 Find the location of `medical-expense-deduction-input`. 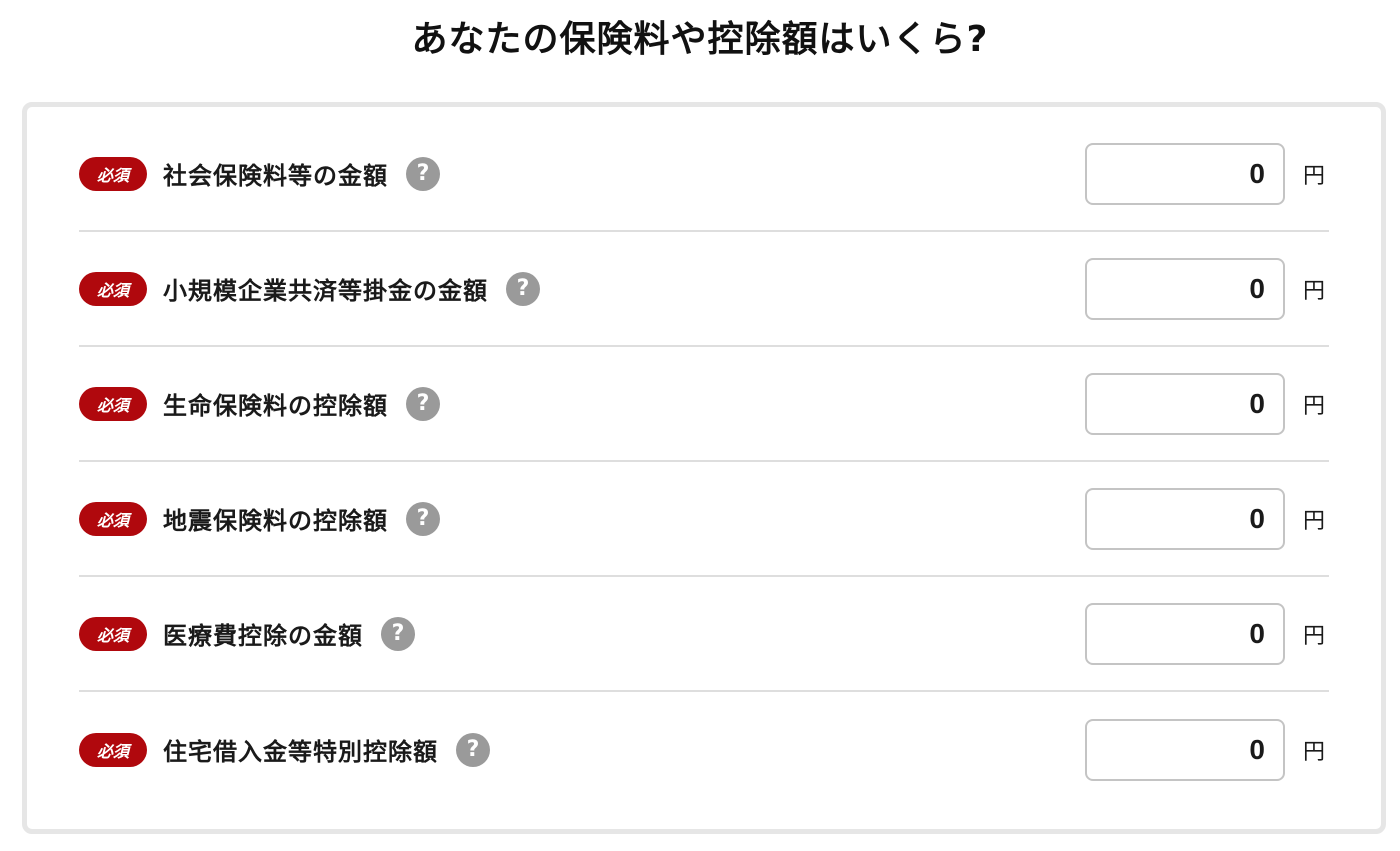

medical-expense-deduction-input is located at coordinates (1185, 633).